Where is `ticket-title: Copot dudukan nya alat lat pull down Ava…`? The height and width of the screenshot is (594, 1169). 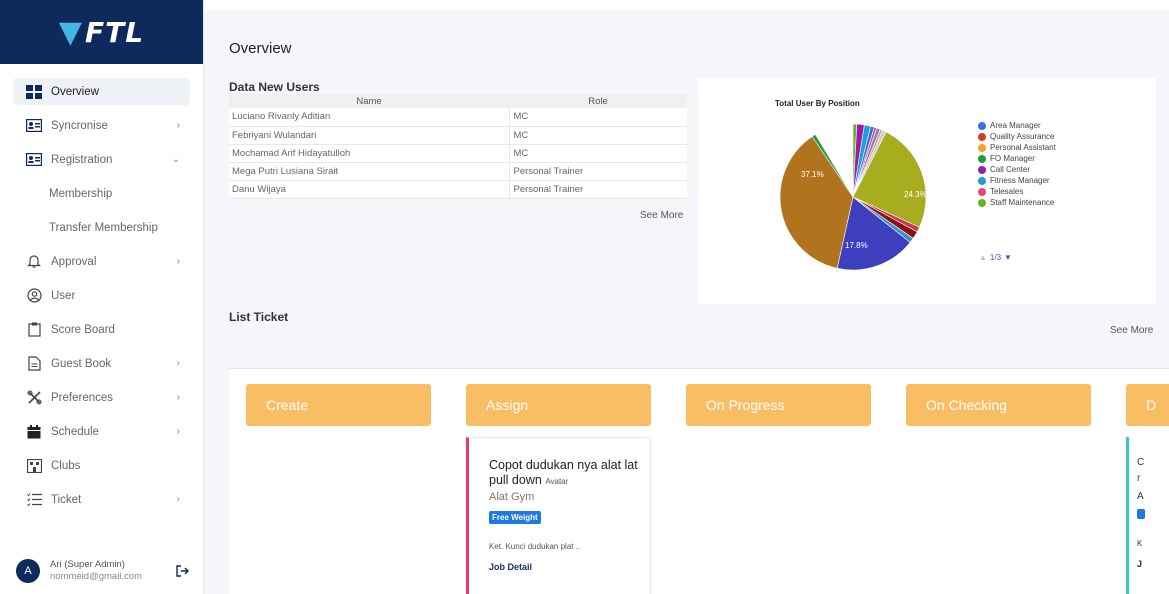 ticket-title: Copot dudukan nya alat lat pull down Ava… is located at coordinates (569, 473).